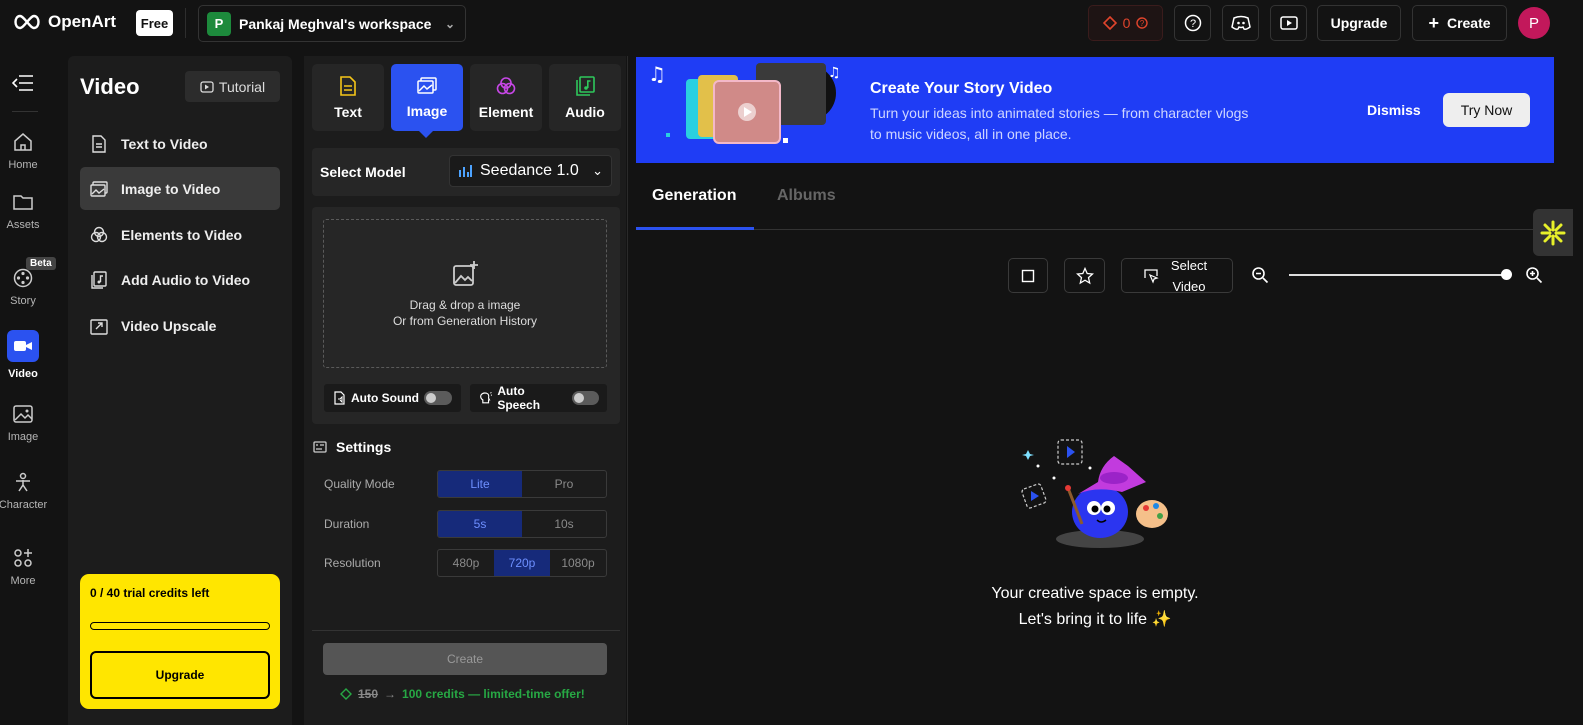 Image resolution: width=1583 pixels, height=725 pixels. What do you see at coordinates (480, 484) in the screenshot?
I see `quality-option-lite: Lite` at bounding box center [480, 484].